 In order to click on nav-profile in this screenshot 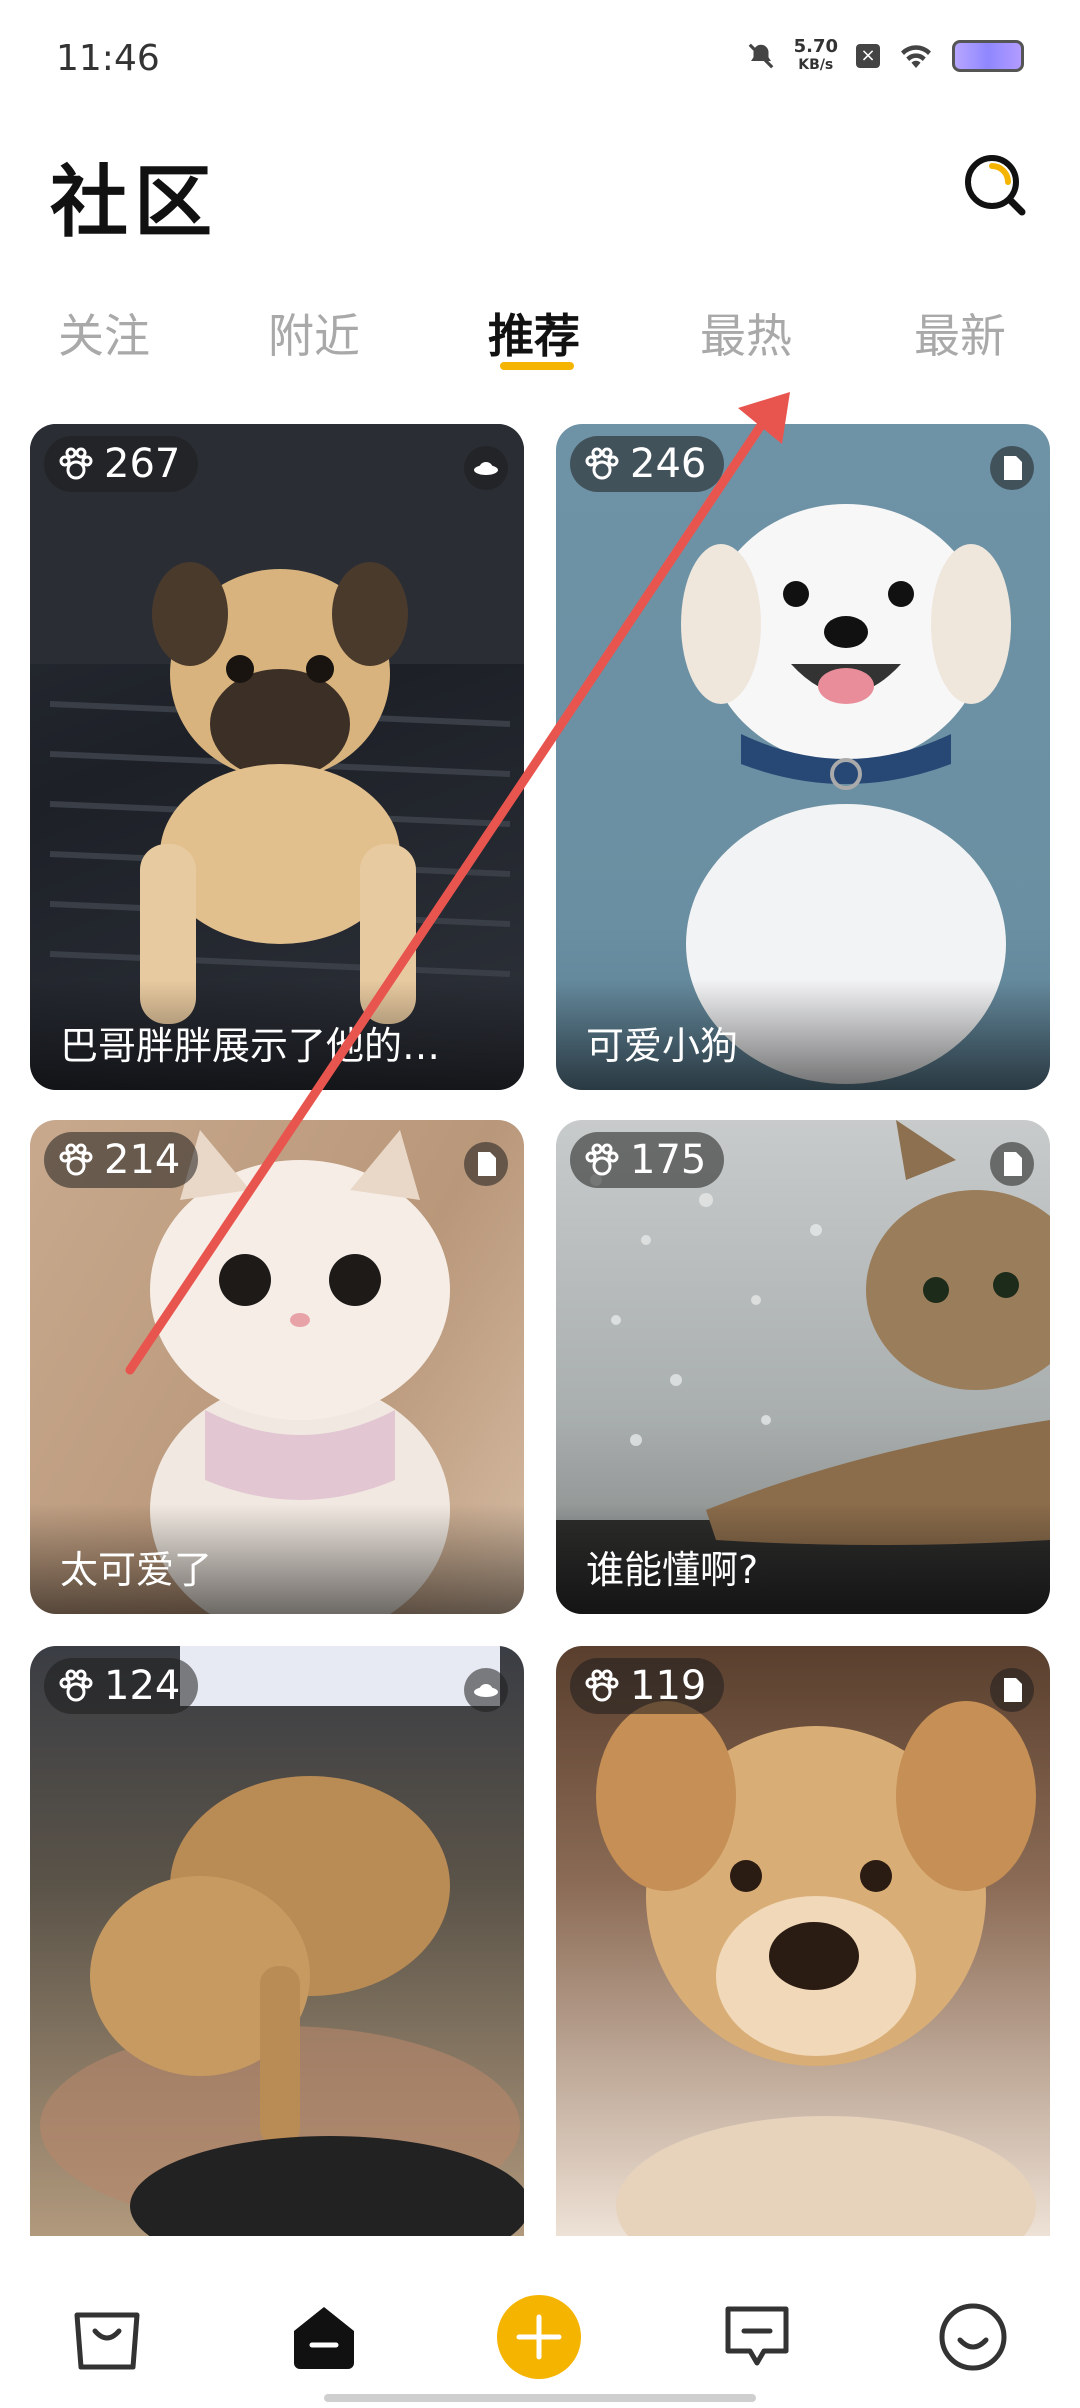, I will do `click(973, 2337)`.